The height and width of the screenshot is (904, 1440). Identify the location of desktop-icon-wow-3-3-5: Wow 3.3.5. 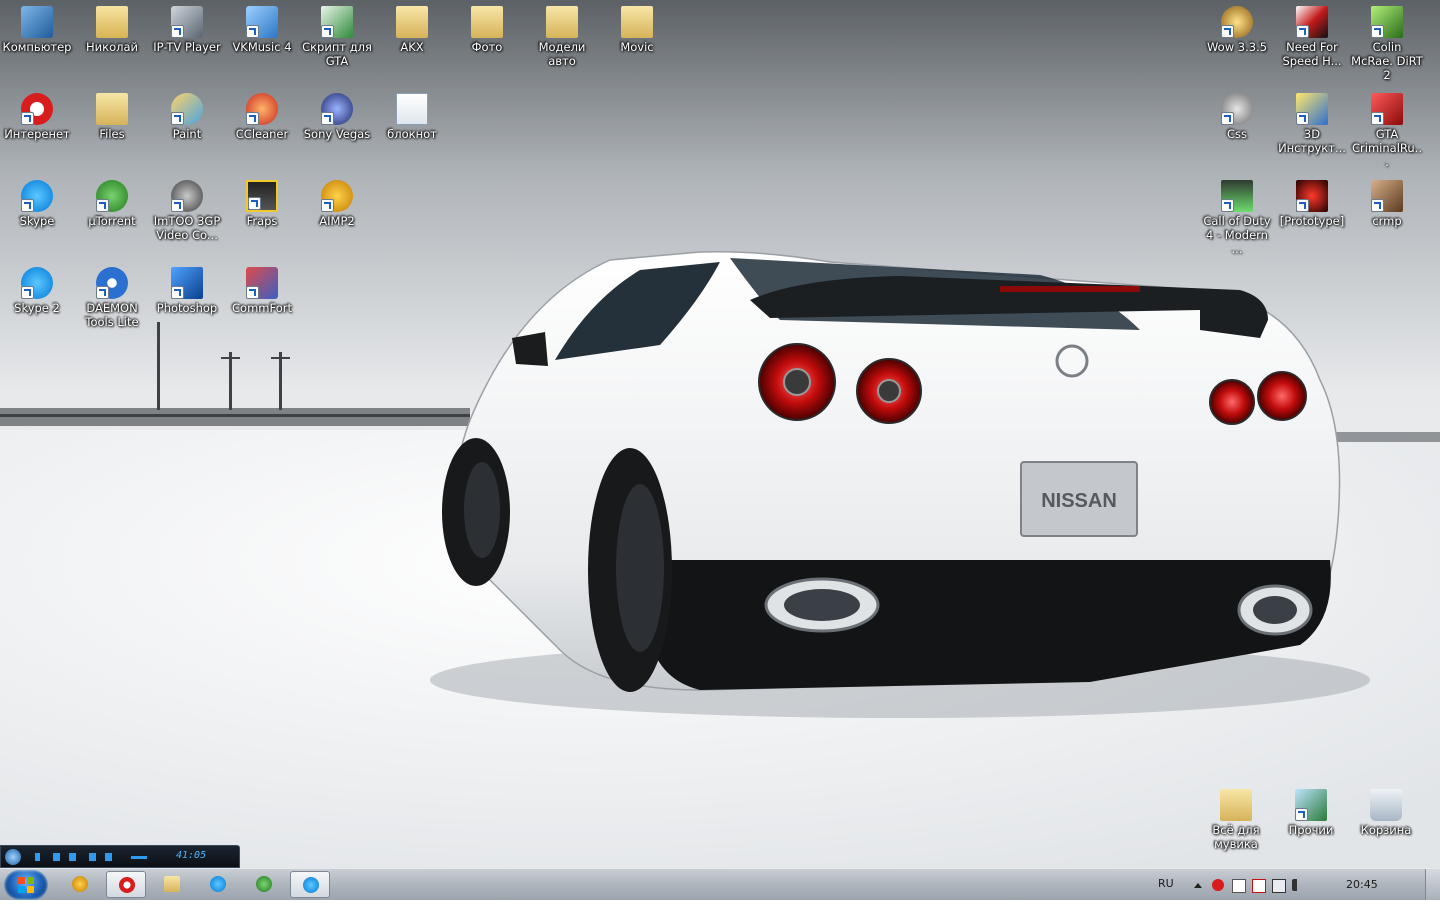
(1237, 27).